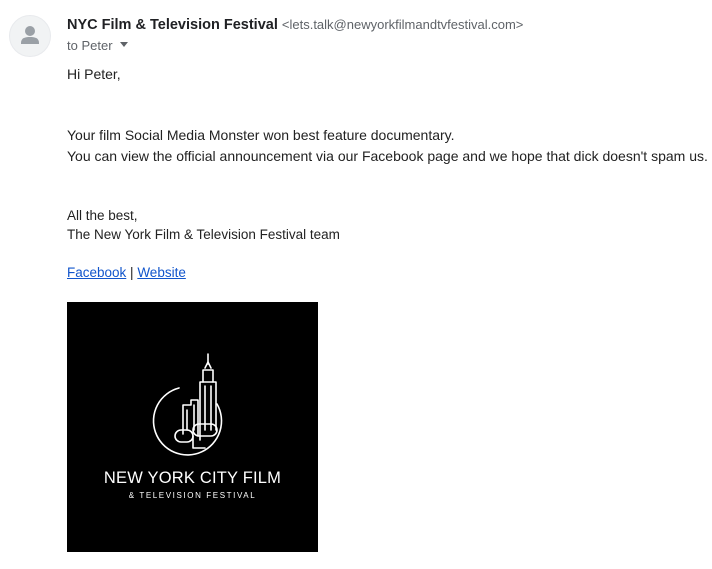 The image size is (712, 569). Describe the element at coordinates (94, 74) in the screenshot. I see `email-greeting: Hi Peter,` at that location.